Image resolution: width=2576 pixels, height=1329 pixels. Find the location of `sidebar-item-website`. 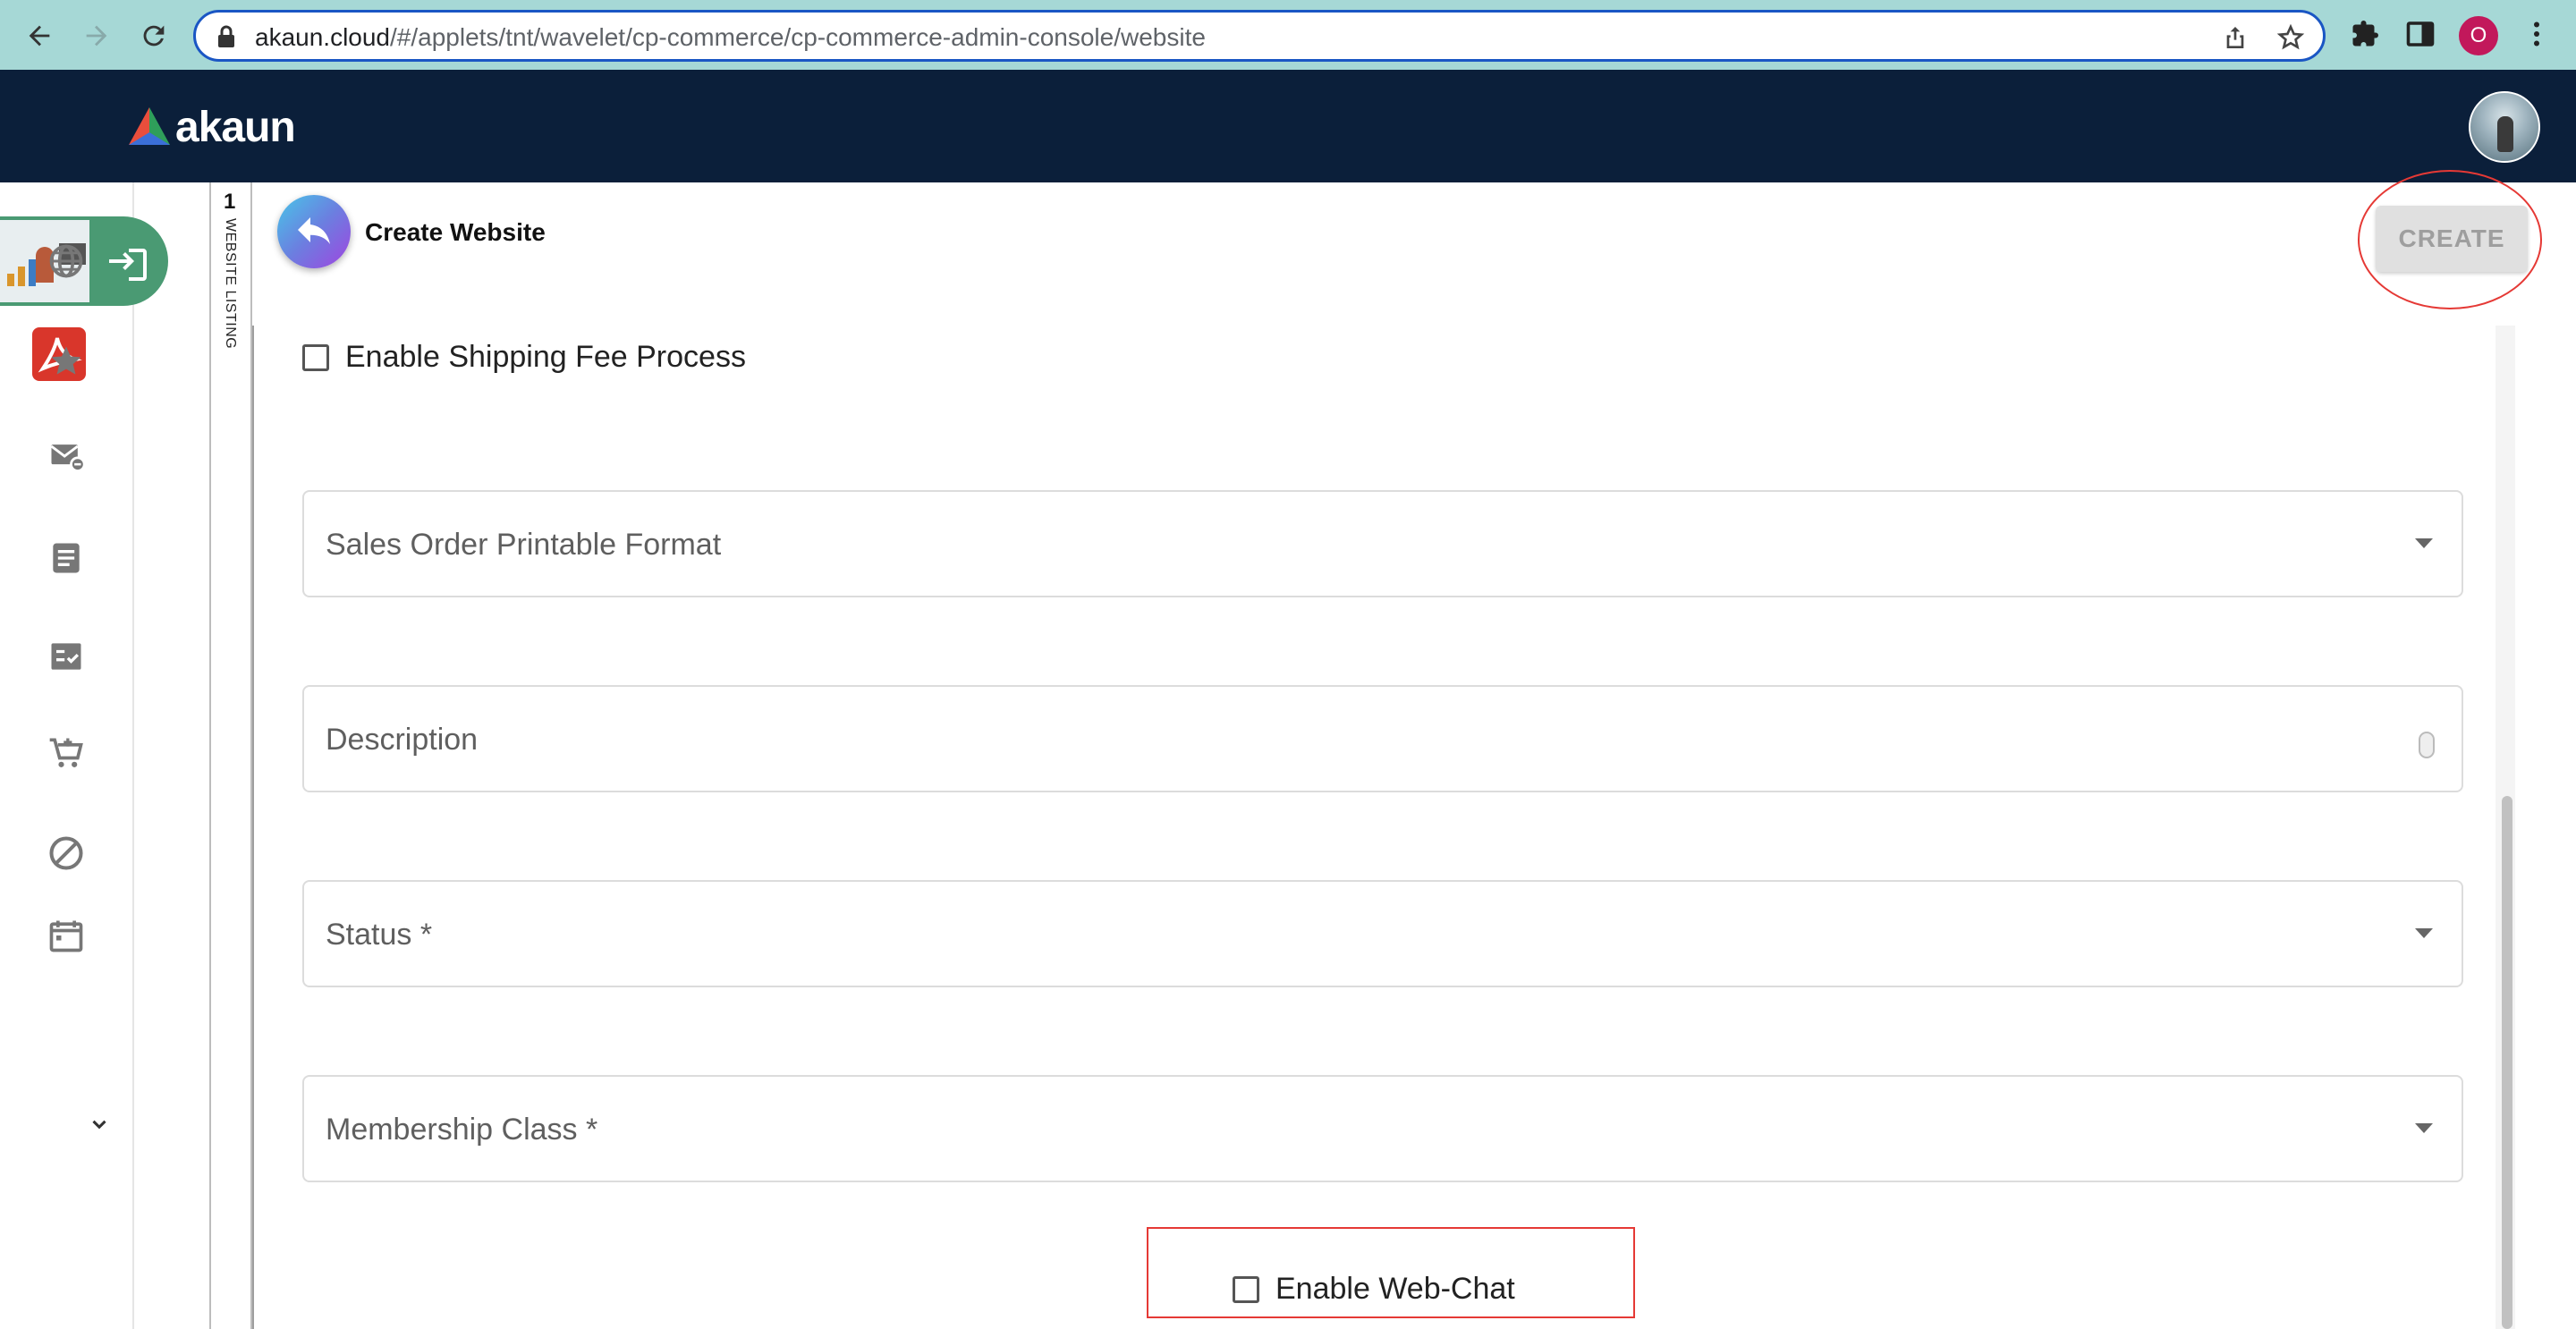

sidebar-item-website is located at coordinates (66, 261).